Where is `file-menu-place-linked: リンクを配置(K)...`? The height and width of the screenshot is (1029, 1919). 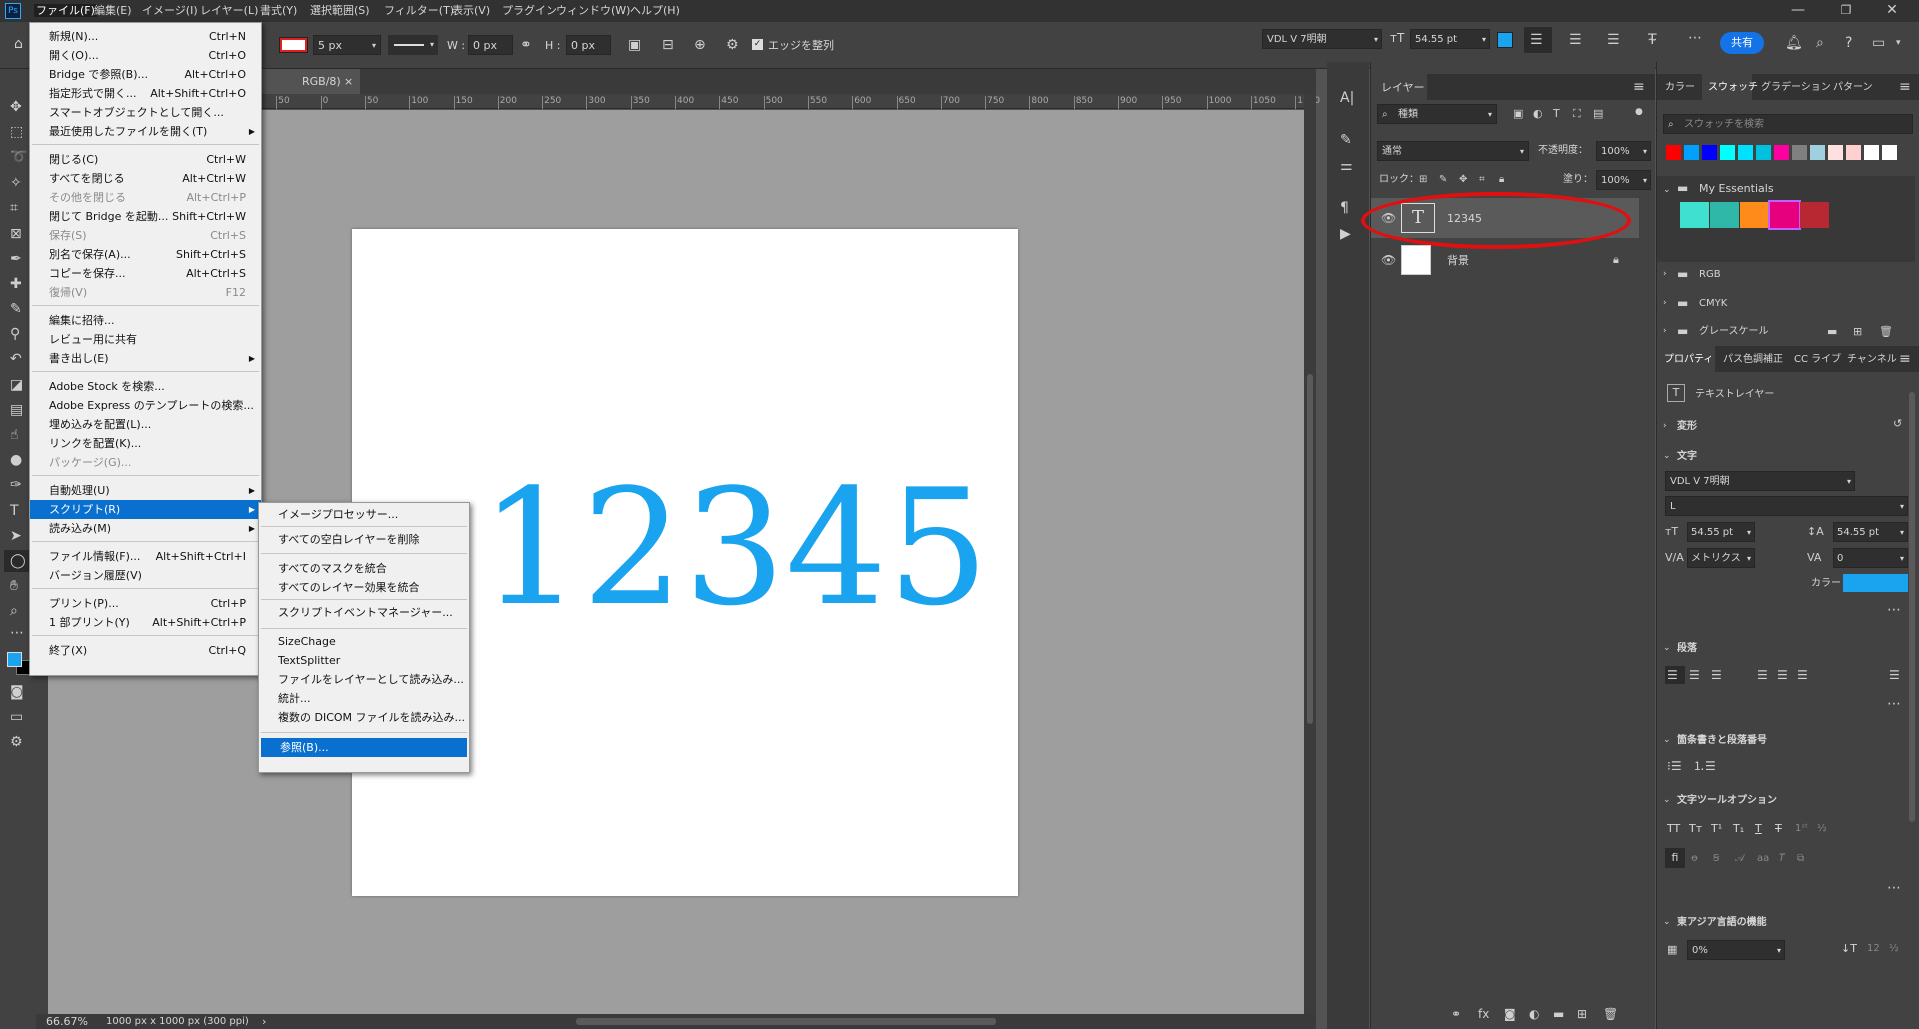
file-menu-place-linked: リンクを配置(K)... is located at coordinates (145, 443).